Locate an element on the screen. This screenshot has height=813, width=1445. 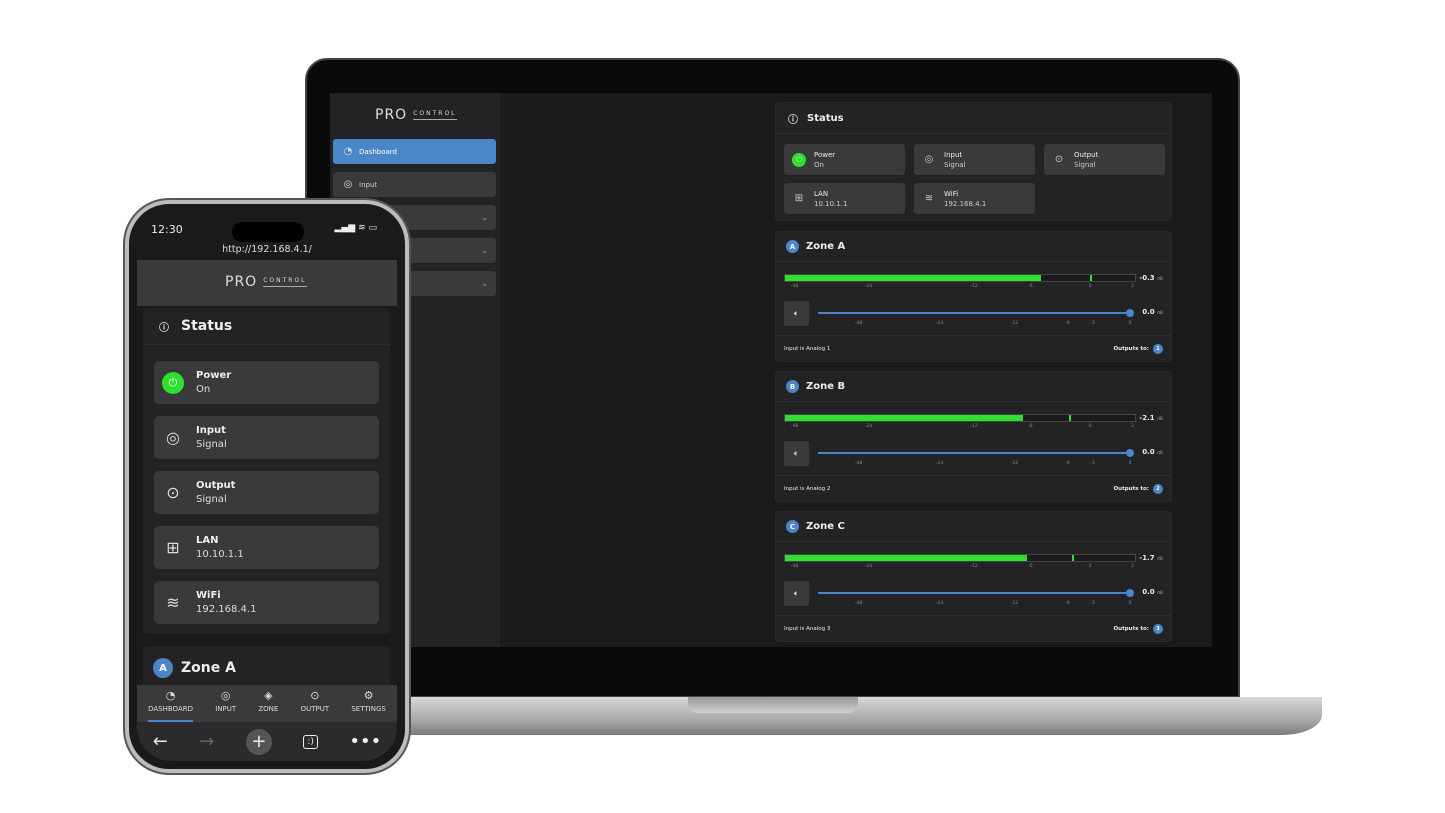
status-tile-output: ⊙ Output Signal is located at coordinates (1104, 159).